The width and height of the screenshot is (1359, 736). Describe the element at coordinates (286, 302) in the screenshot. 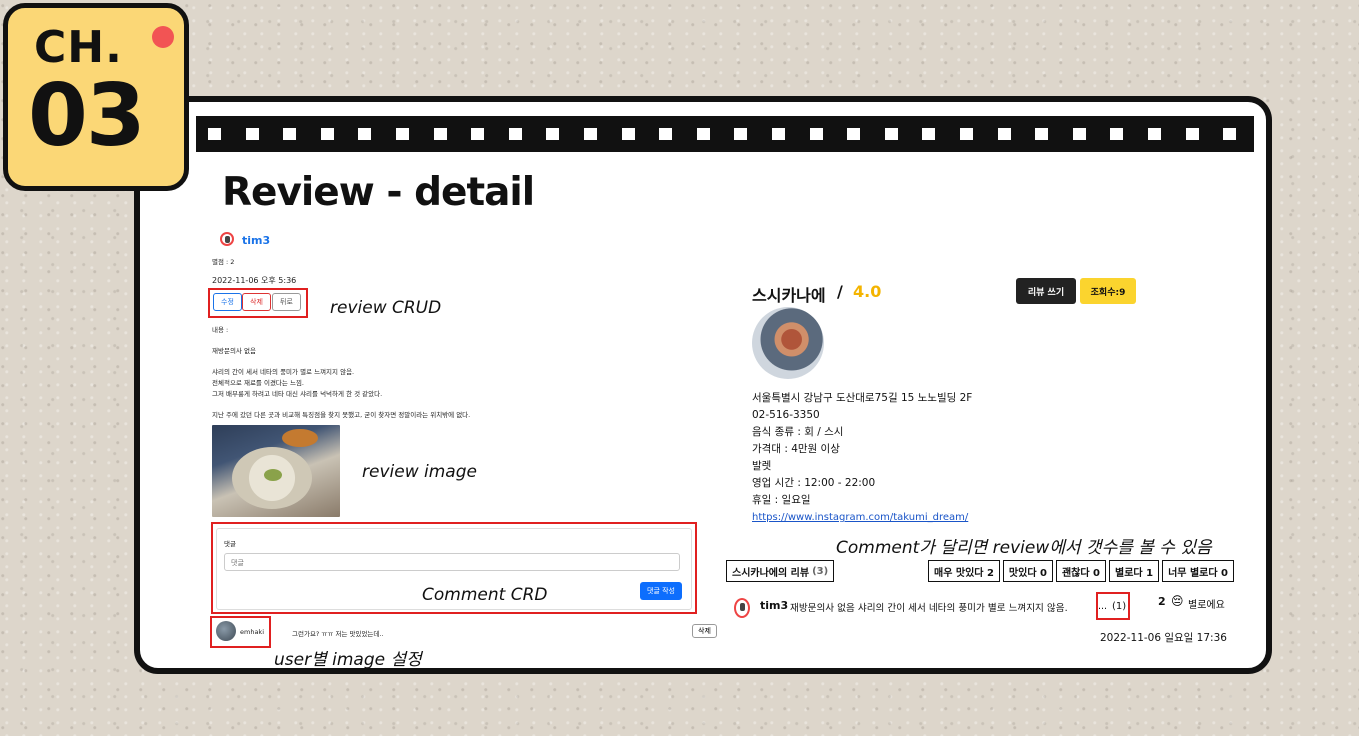

I see `back-button: 뒤로` at that location.